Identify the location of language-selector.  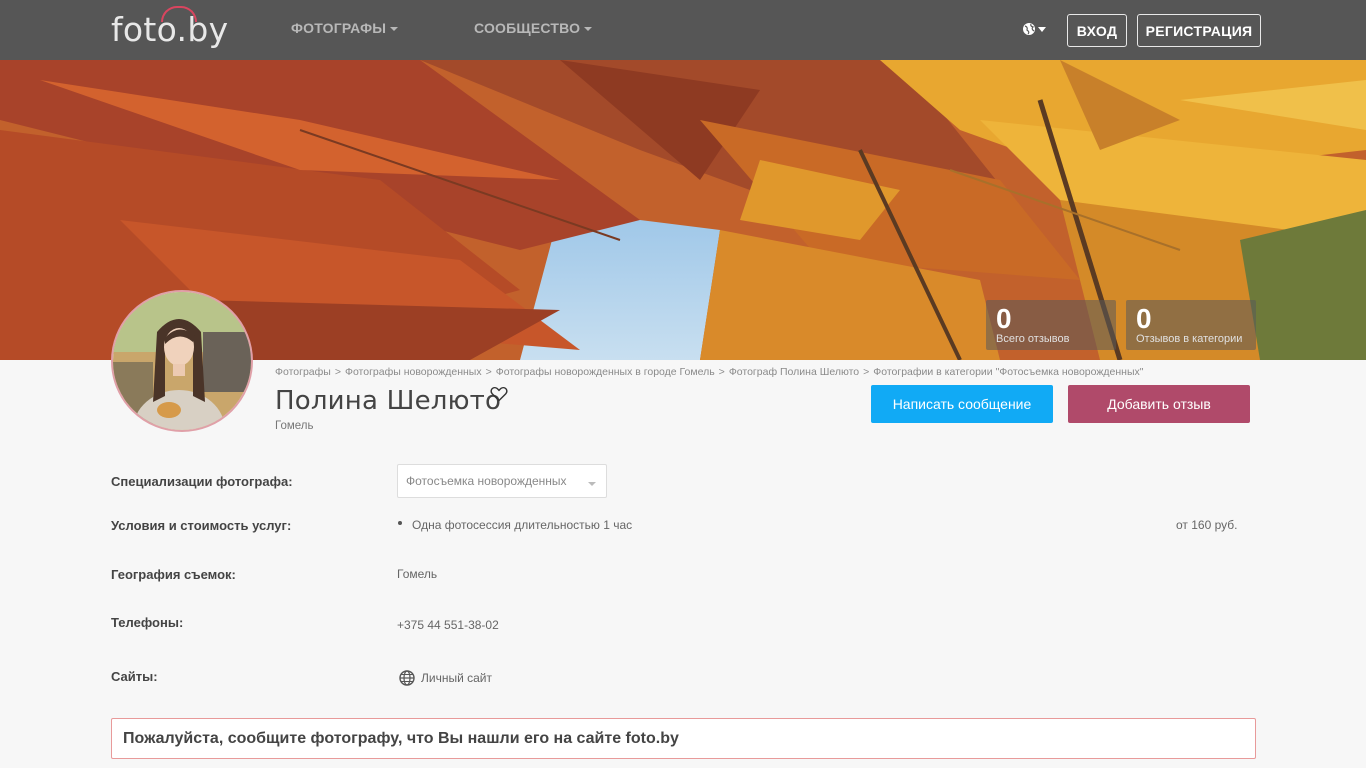
(1035, 30).